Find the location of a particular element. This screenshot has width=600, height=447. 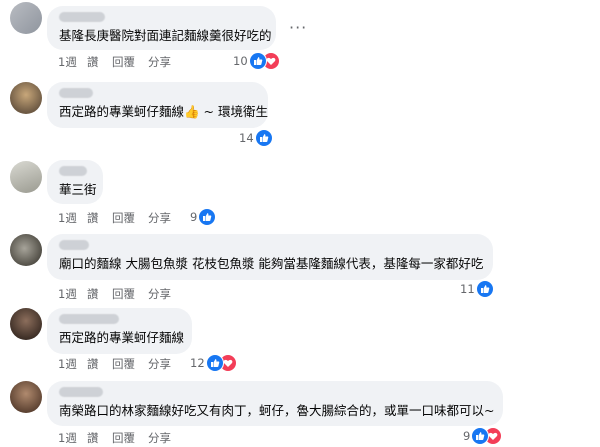

comment-bubble: 廟口的麵線 大腸包魚漿 花枝包魚漿 能夠當基隆麵線代表，基隆每一家都好吃 is located at coordinates (270, 257).